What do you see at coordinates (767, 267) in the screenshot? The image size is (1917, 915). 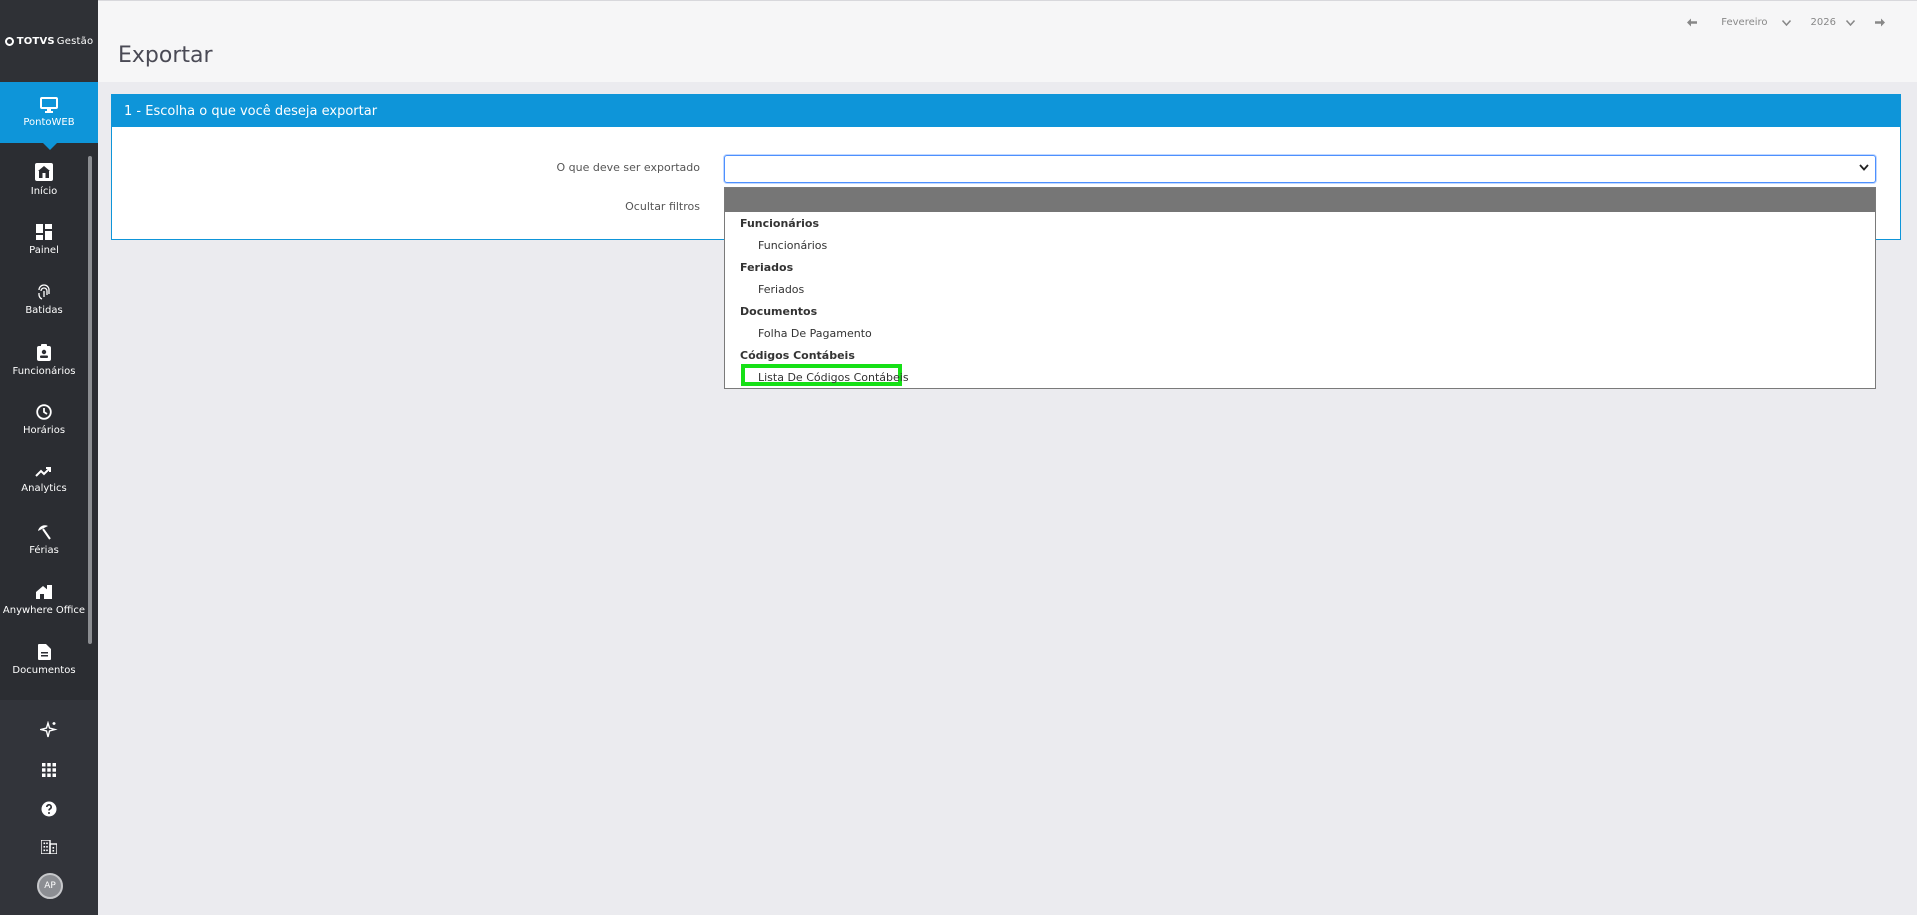 I see `optgroup-feriados: Feriados` at bounding box center [767, 267].